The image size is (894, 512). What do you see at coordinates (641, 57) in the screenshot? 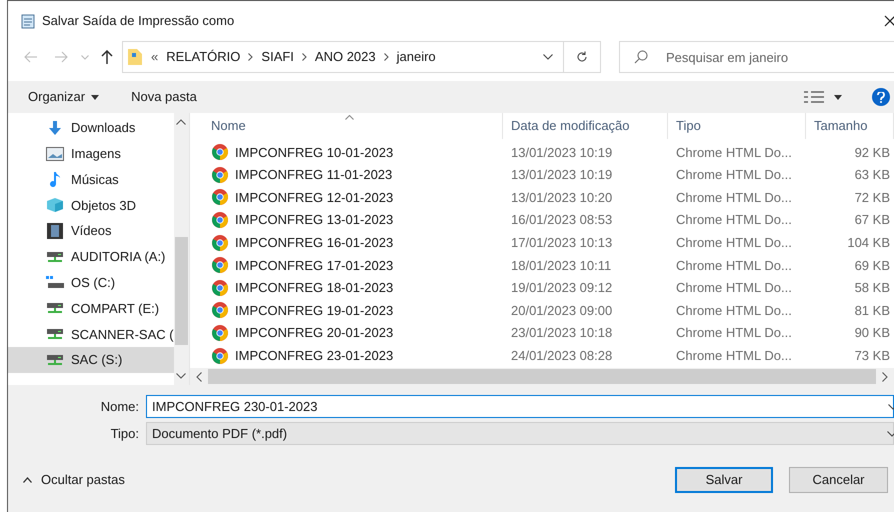
I see `search-icon` at bounding box center [641, 57].